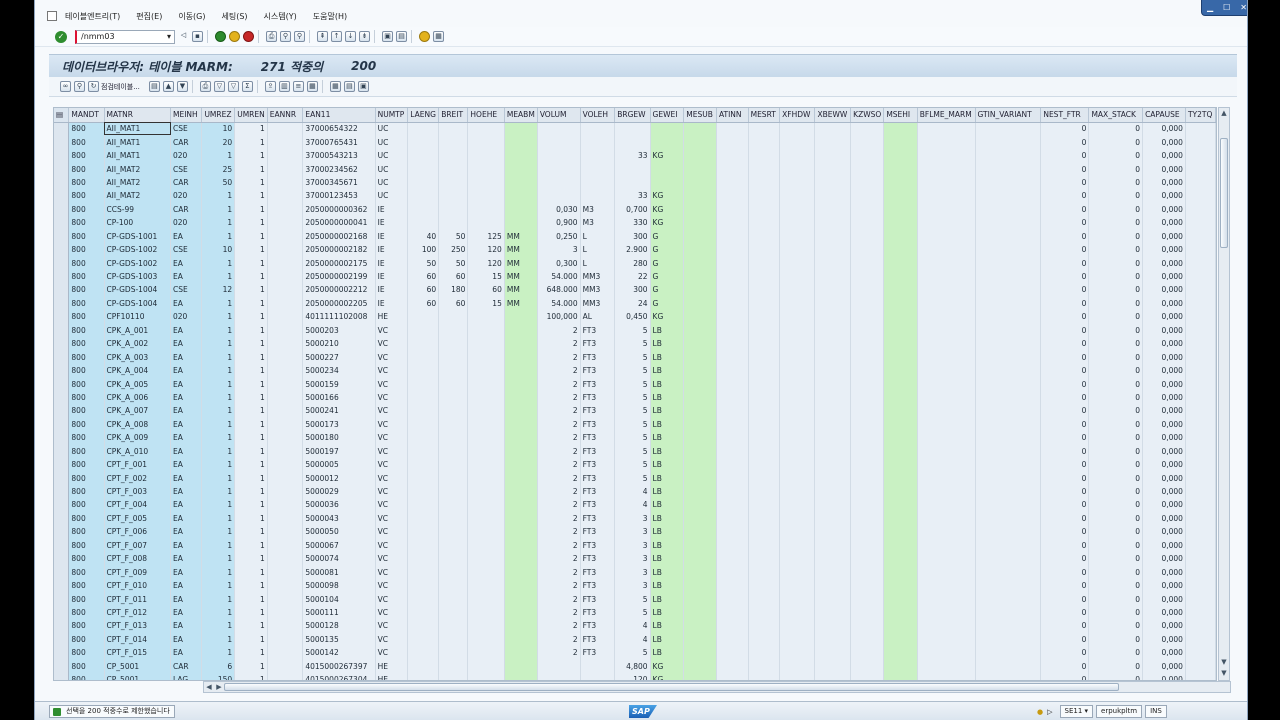  Describe the element at coordinates (667, 330) in the screenshot. I see `cell-gewei: LB` at that location.